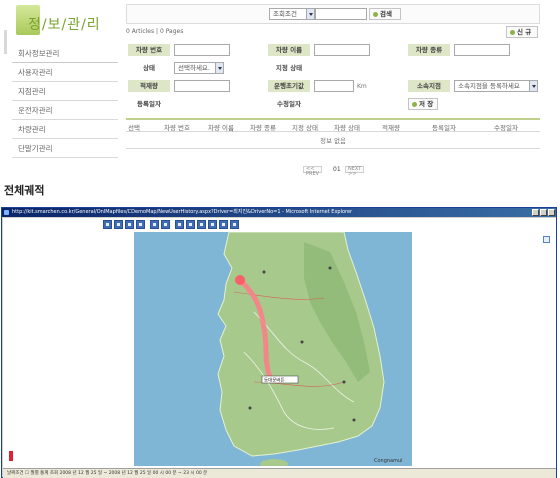  I want to click on map-tool-zoomin-icon, so click(118, 224).